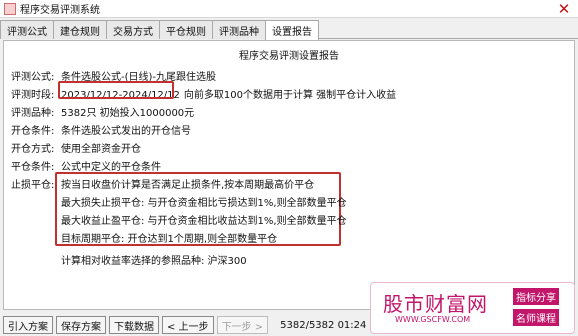 This screenshot has width=578, height=336. What do you see at coordinates (126, 131) in the screenshot?
I see `row-value: 条件选股公式发出的开仓信号` at bounding box center [126, 131].